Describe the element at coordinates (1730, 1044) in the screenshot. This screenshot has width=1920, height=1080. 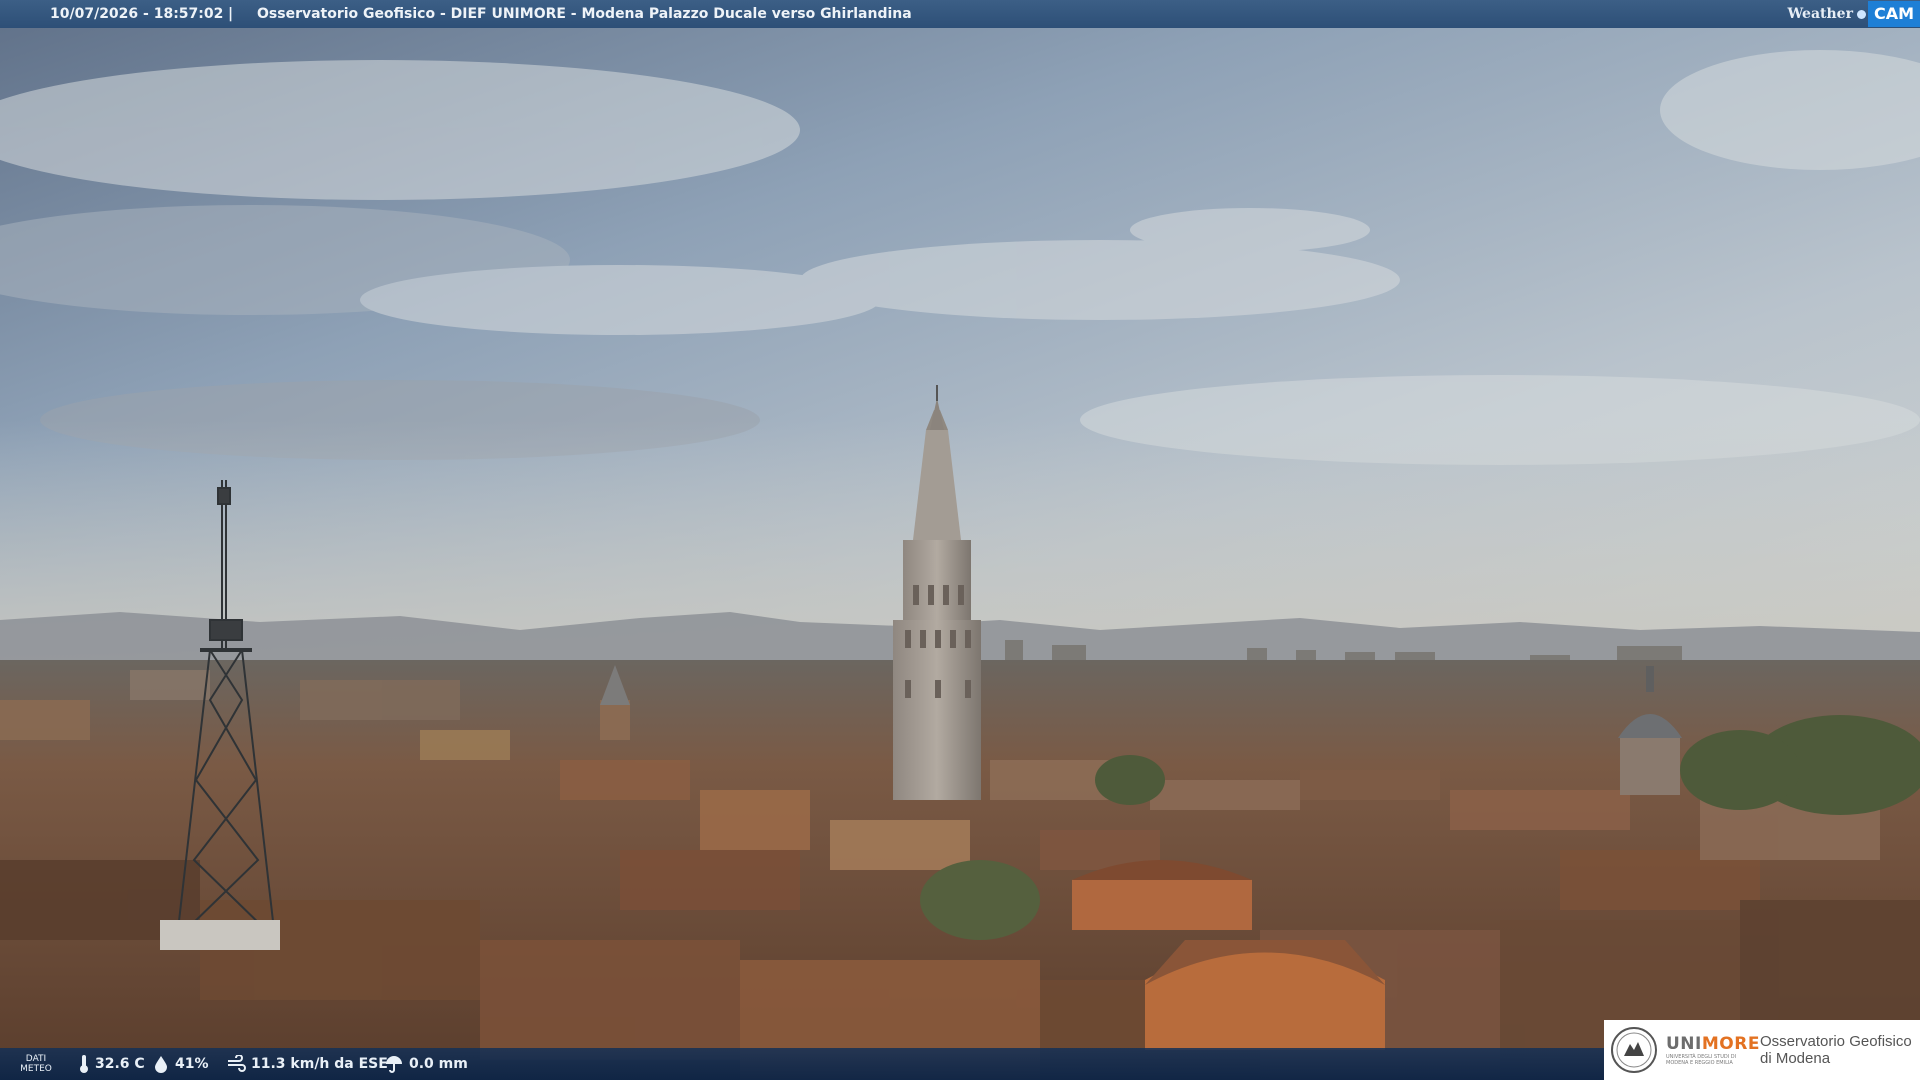
I see `unimore-more: MORE` at that location.